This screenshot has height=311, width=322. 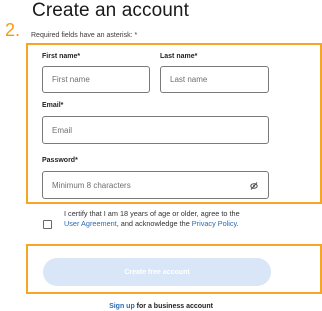 I want to click on first-name-placeholder: First name, so click(x=71, y=79).